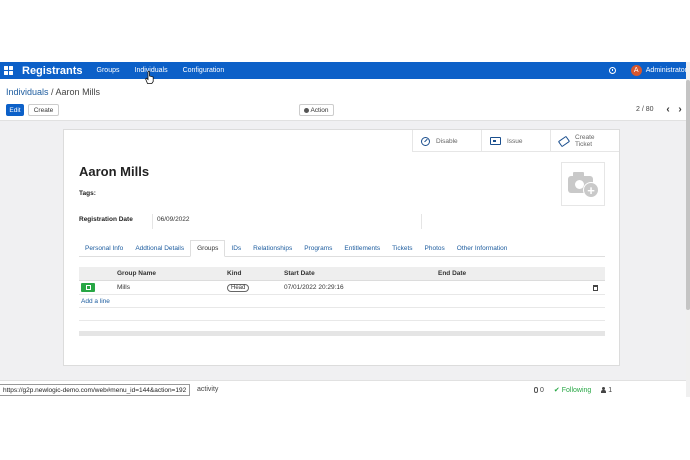  Describe the element at coordinates (104, 248) in the screenshot. I see `tab-personal-info: Personal Info` at that location.